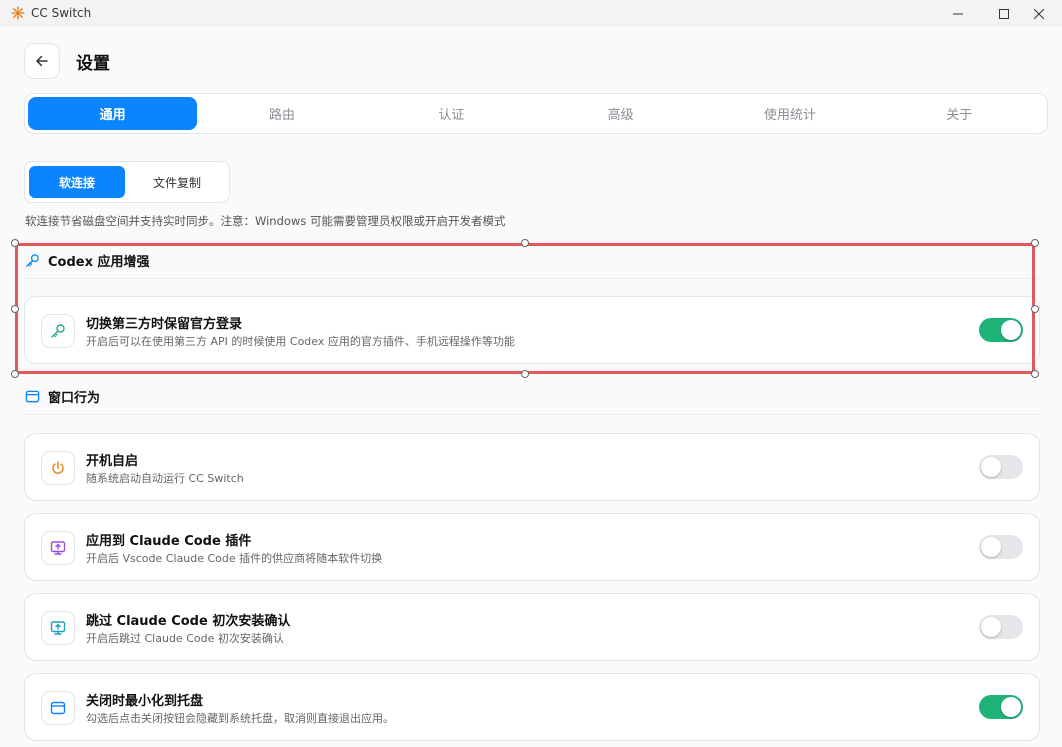 The height and width of the screenshot is (747, 1062). I want to click on app-logo-icon, so click(18, 13).